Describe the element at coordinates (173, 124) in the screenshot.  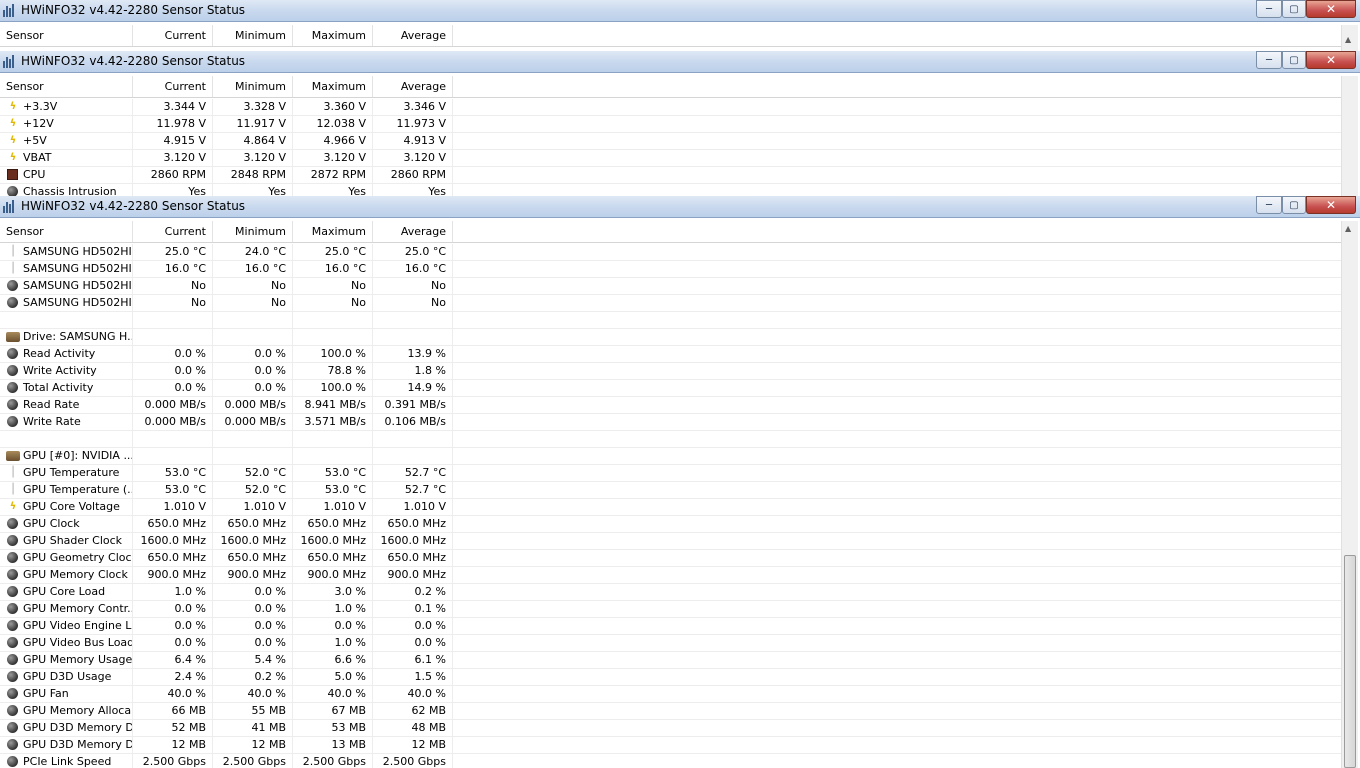
I see `current-value: 11.978 V` at that location.